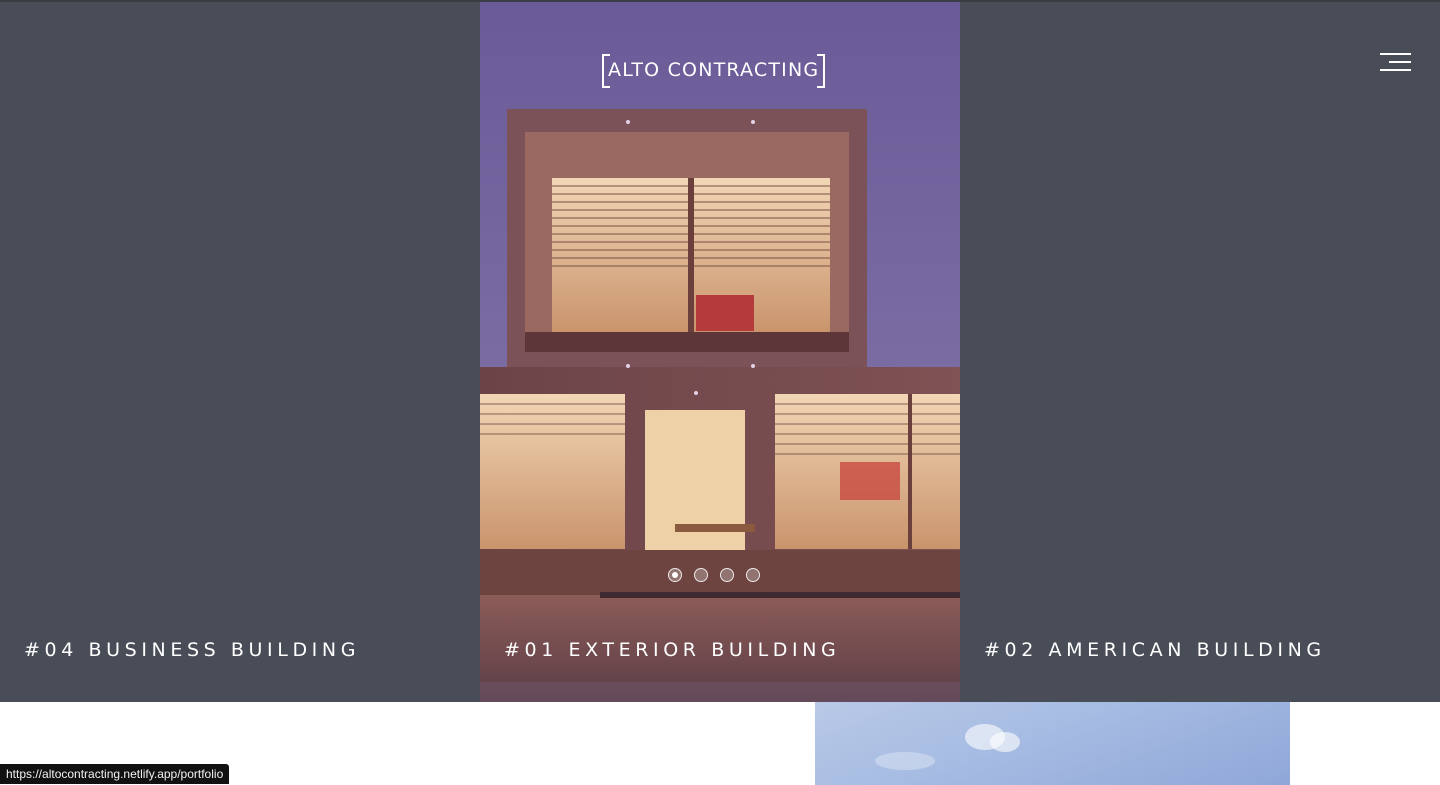 Image resolution: width=1440 pixels, height=785 pixels. I want to click on logo-bracket-left, so click(606, 71).